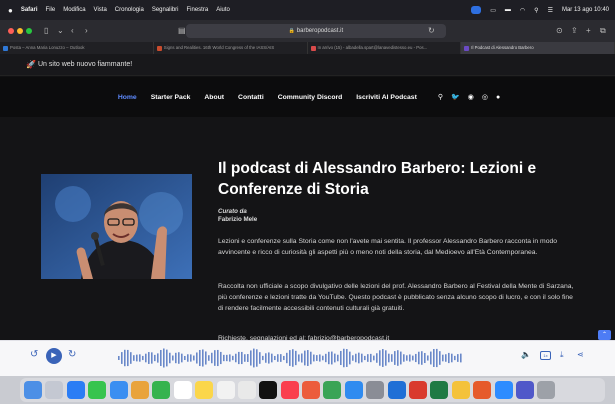 The image size is (615, 404). What do you see at coordinates (536, 10) in the screenshot?
I see `spotlight-search-icon: ⚲` at bounding box center [536, 10].